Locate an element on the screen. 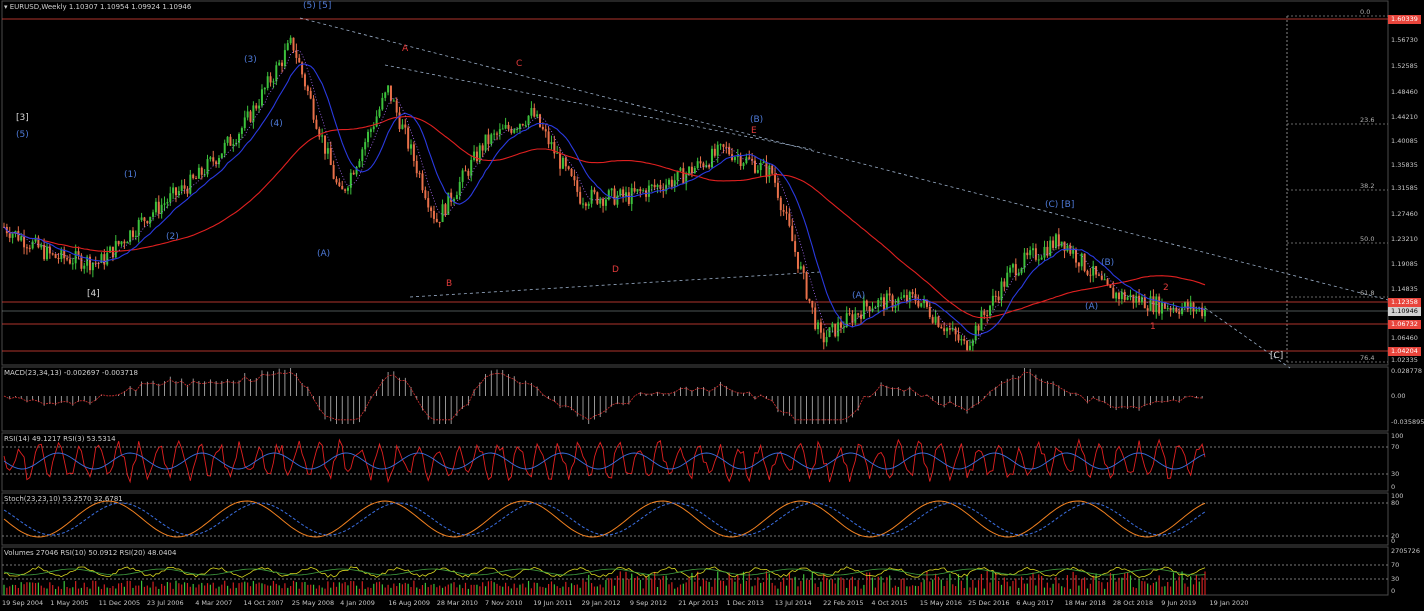  wave-label: (1) is located at coordinates (130, 175).